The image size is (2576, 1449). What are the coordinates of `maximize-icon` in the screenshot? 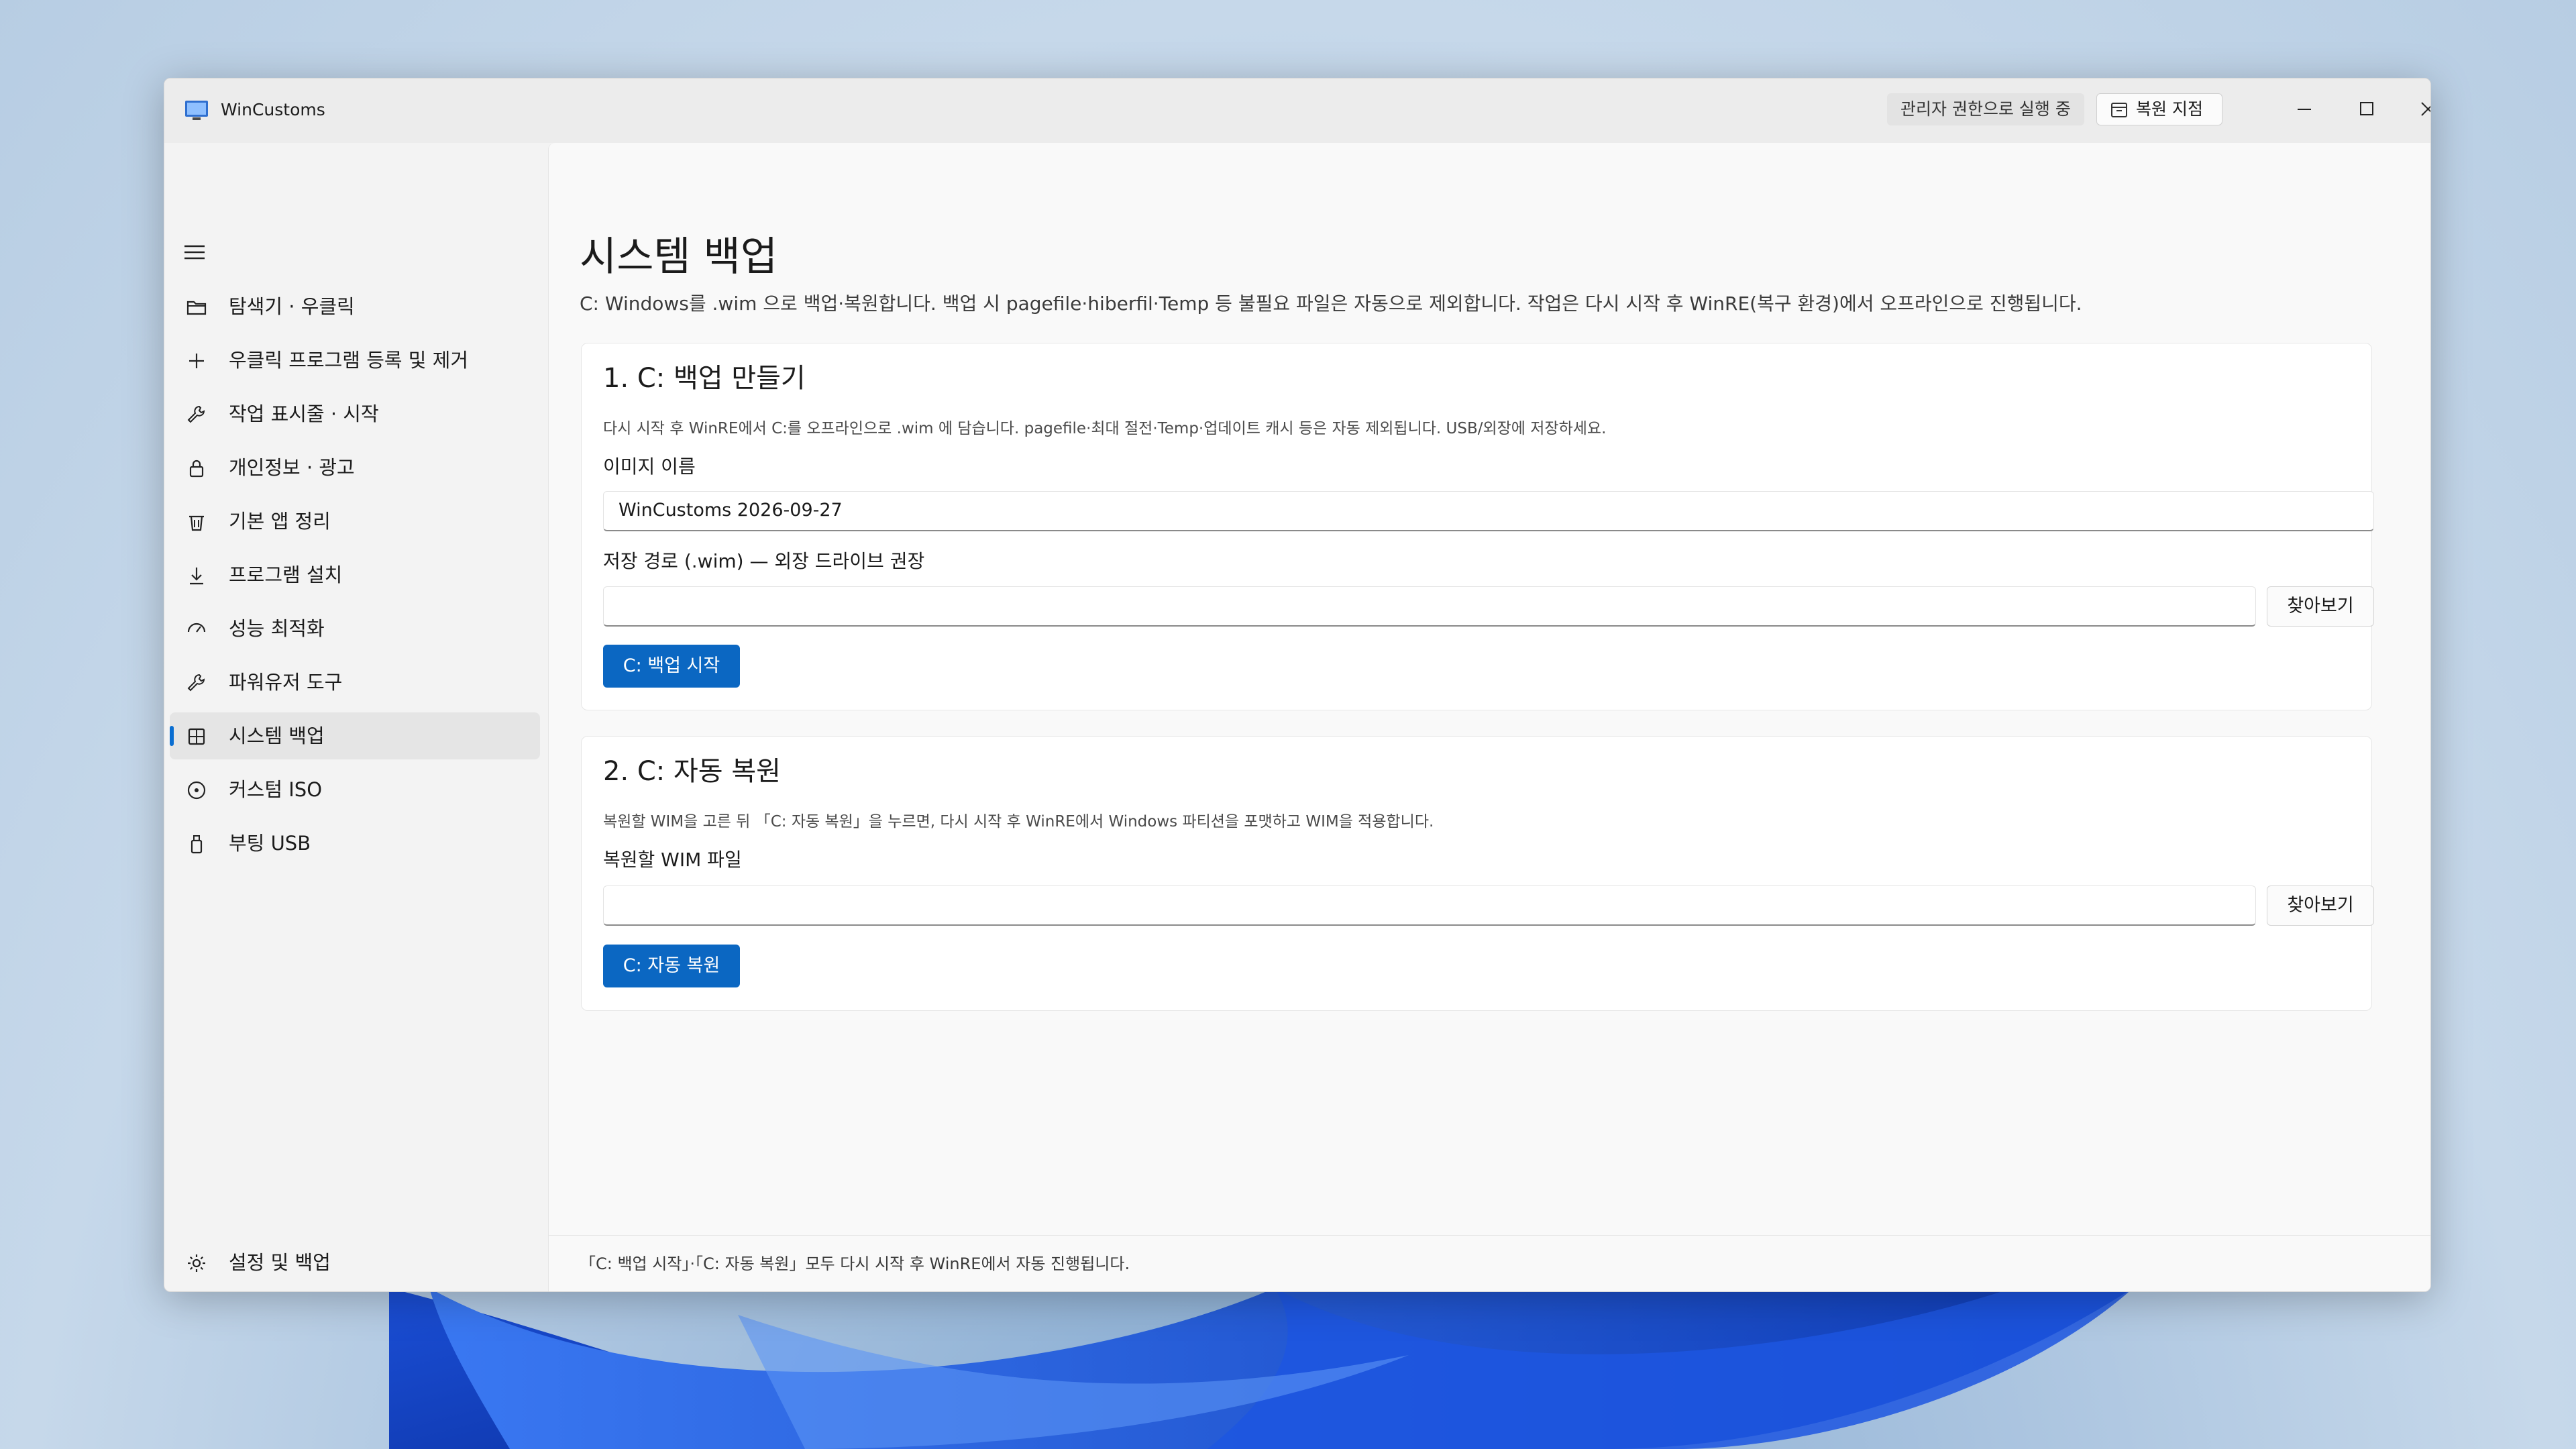 It's located at (2366, 108).